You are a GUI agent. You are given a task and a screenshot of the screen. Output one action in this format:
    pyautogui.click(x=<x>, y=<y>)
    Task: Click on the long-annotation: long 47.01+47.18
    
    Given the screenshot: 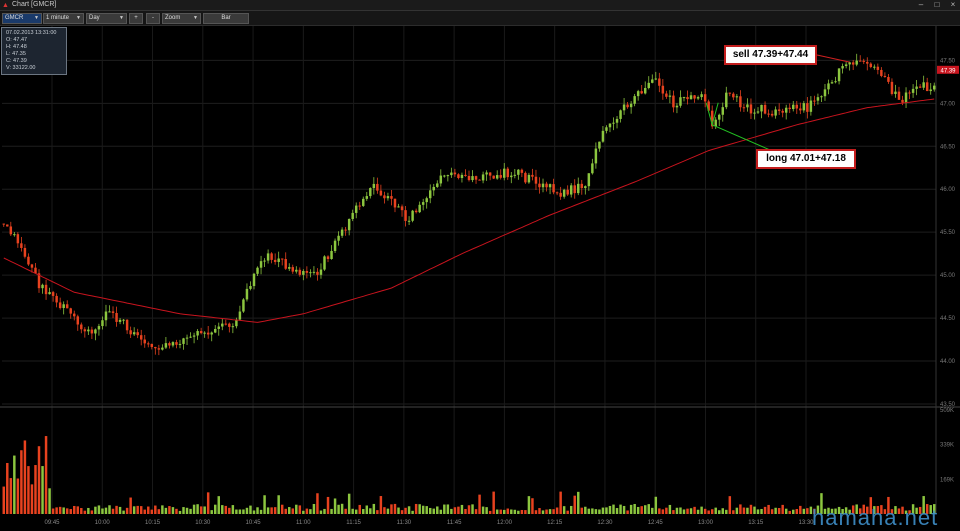 What is the action you would take?
    pyautogui.click(x=806, y=159)
    